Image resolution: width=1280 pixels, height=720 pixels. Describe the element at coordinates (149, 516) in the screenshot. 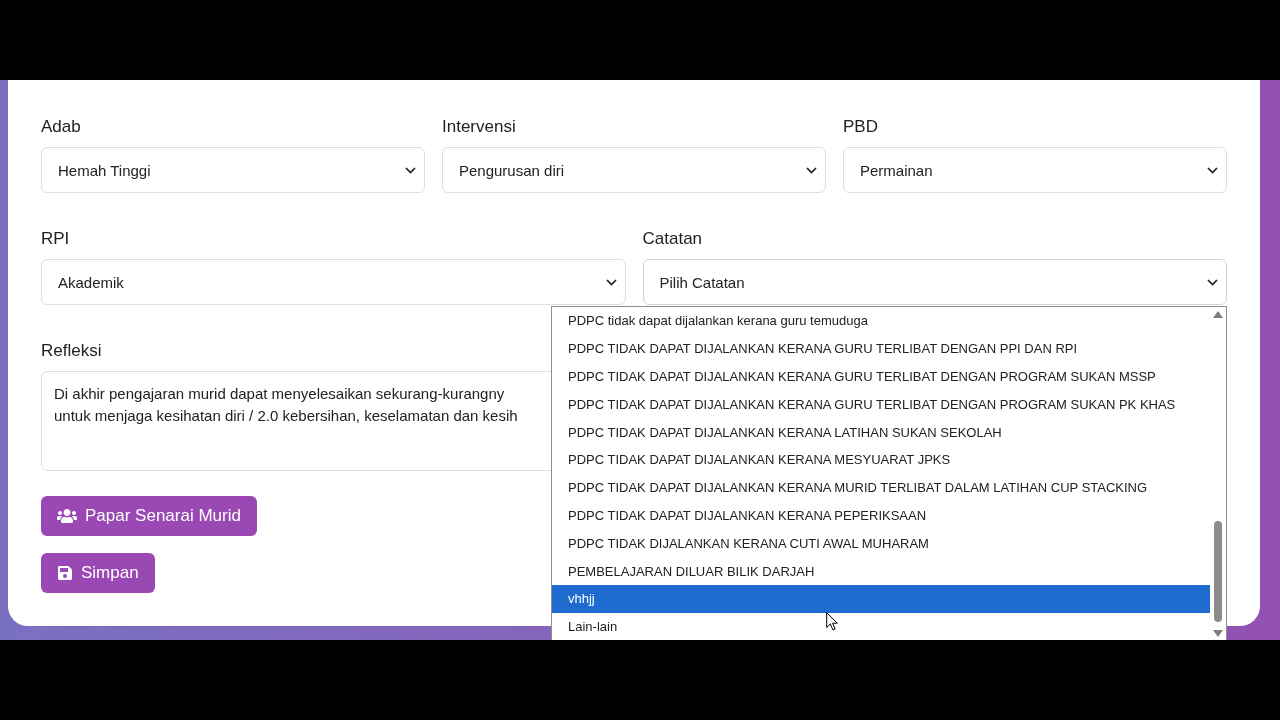

I see `student-list-button: Papar Senarai Murid` at that location.